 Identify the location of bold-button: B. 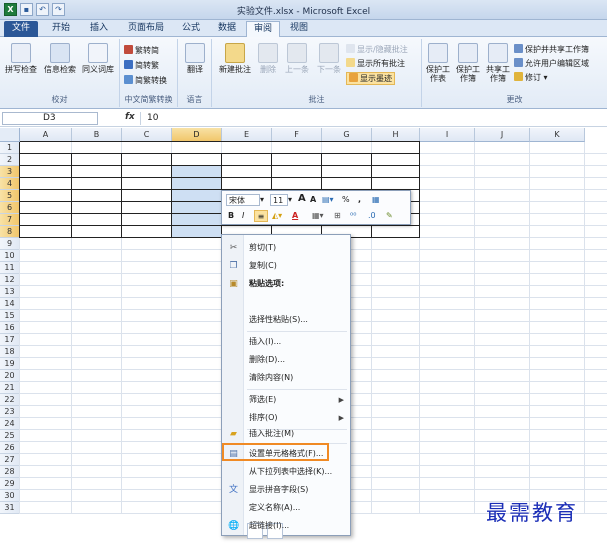
(231, 216).